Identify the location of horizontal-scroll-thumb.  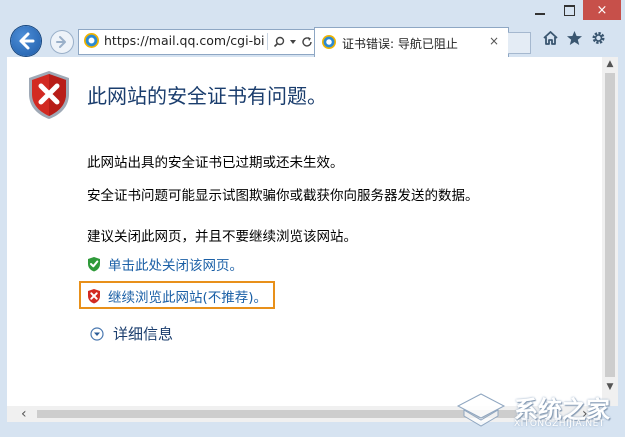
(277, 414).